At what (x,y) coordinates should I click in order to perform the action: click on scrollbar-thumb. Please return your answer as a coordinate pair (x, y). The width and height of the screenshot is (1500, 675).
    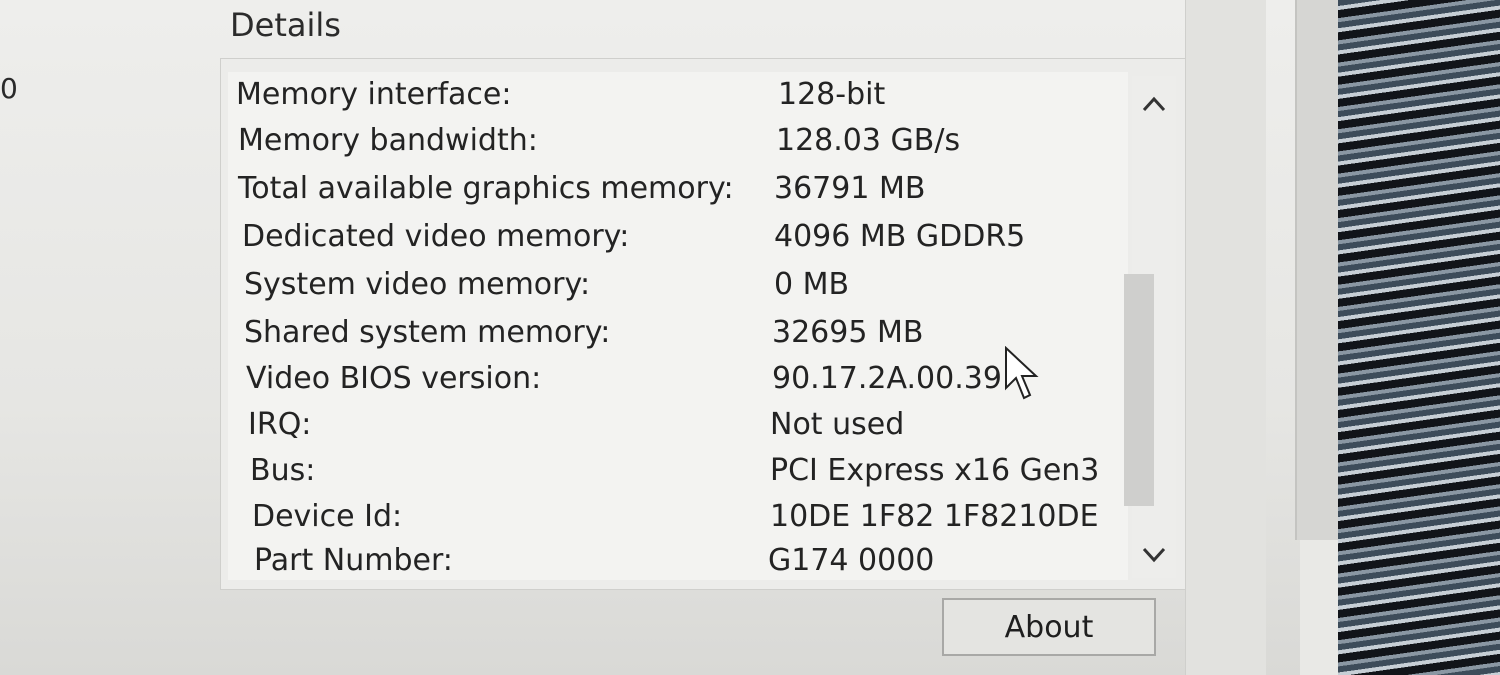
    Looking at the image, I should click on (1139, 390).